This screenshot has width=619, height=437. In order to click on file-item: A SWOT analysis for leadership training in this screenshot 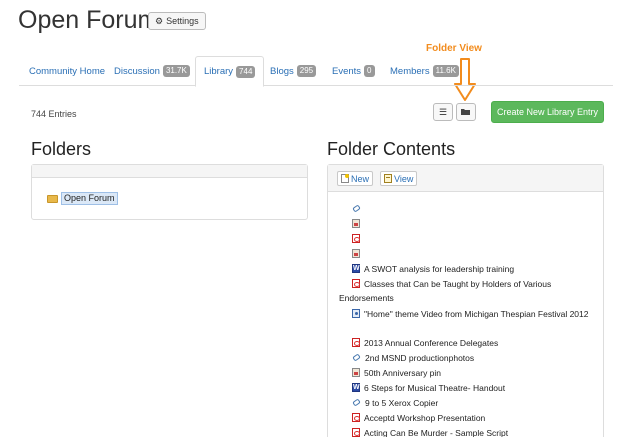, I will do `click(470, 269)`.